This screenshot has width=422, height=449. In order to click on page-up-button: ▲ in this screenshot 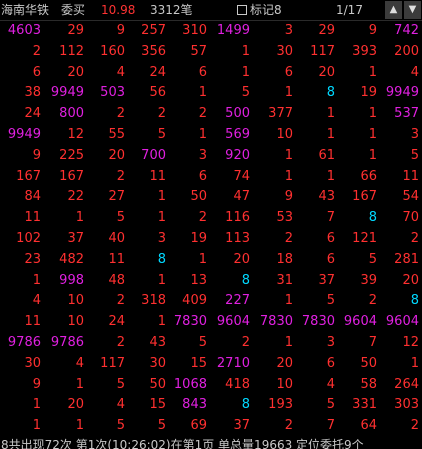, I will do `click(393, 10)`.